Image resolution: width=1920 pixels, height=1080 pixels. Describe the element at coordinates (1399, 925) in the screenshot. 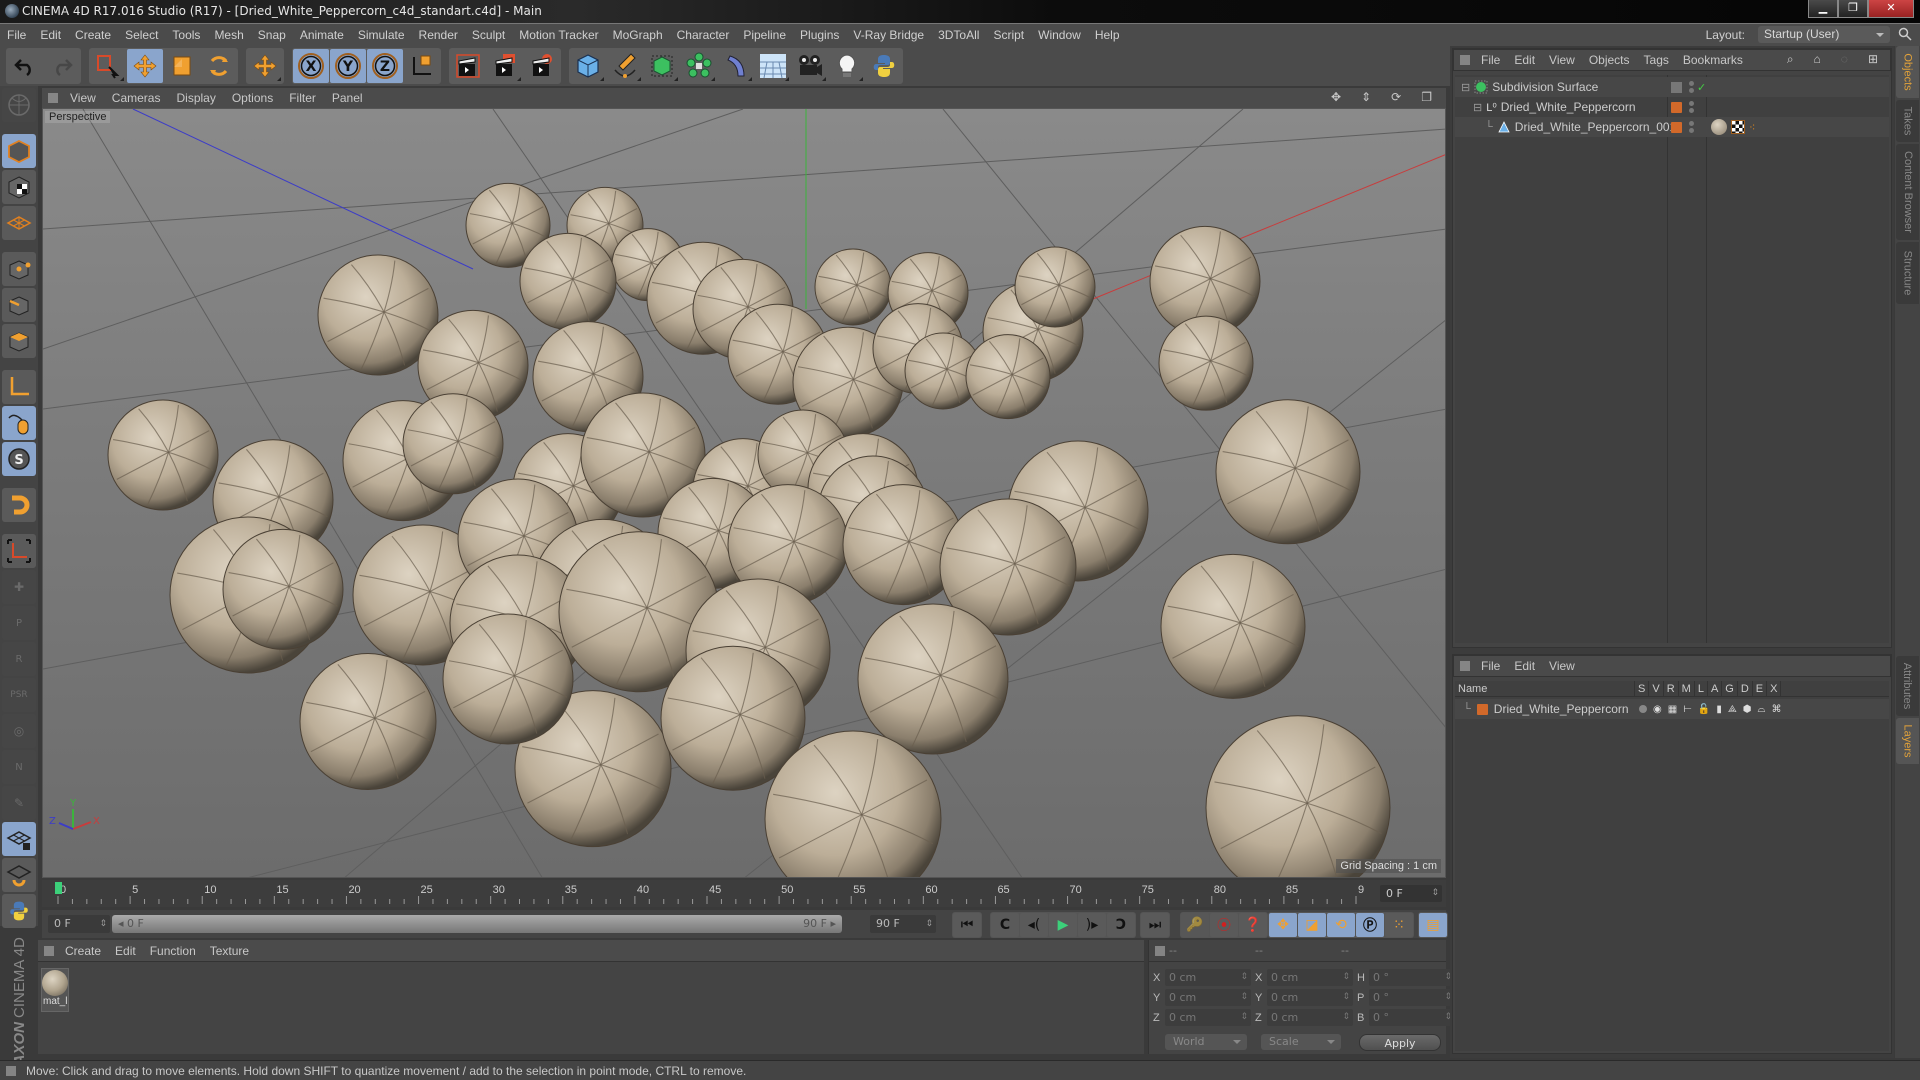

I see `key-pla-button: ⁙` at that location.